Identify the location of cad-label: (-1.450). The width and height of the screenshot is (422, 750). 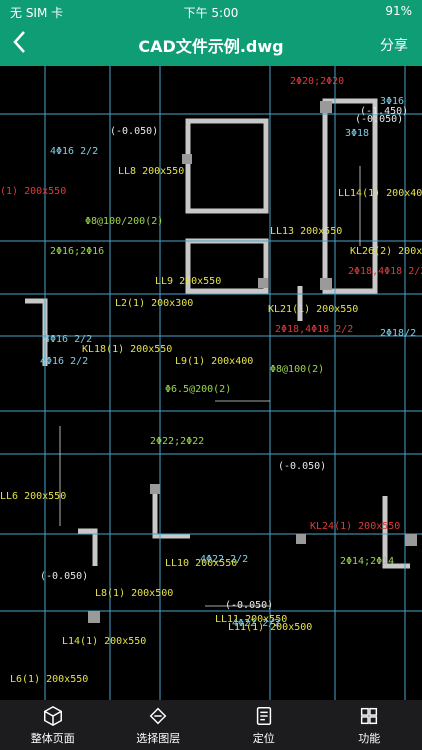
(384, 111).